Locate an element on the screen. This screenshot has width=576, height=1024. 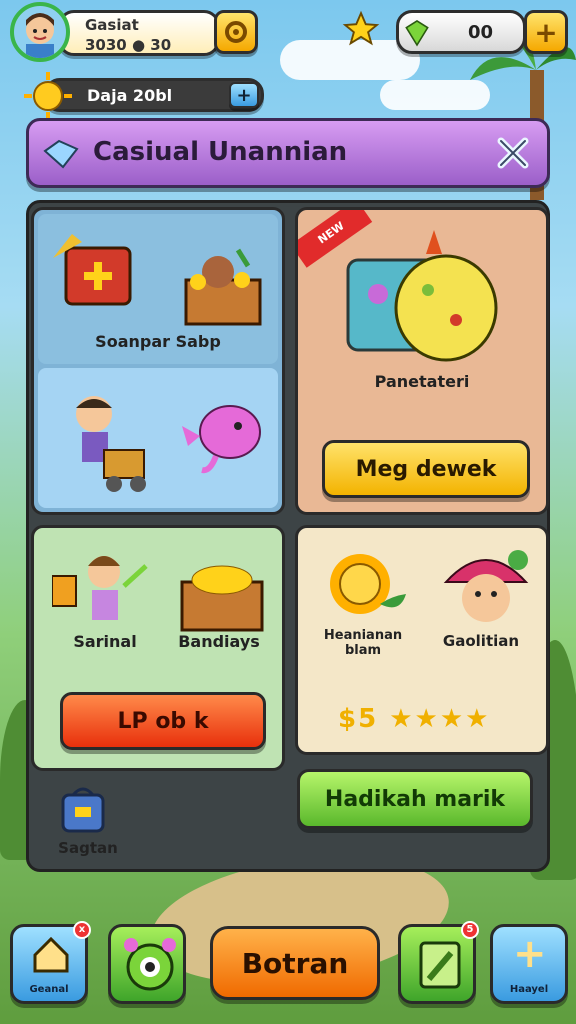
player-name: Gasiat is located at coordinates (112, 25).